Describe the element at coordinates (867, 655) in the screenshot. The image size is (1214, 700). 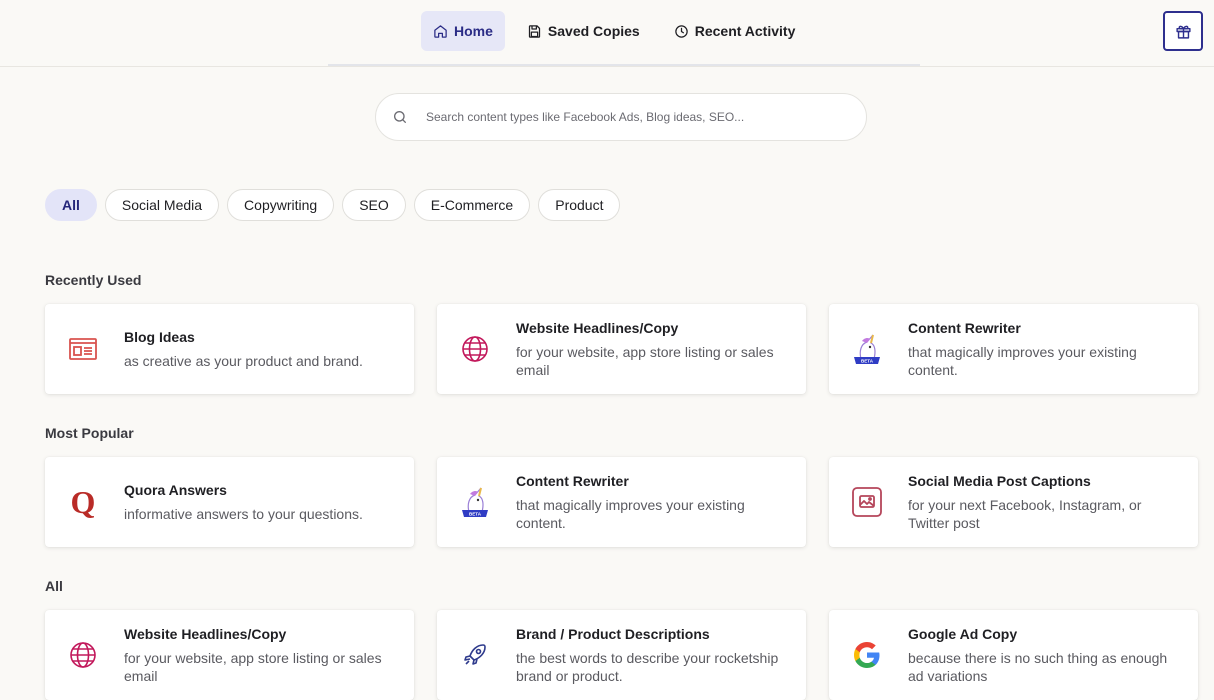
I see `google-icon` at that location.